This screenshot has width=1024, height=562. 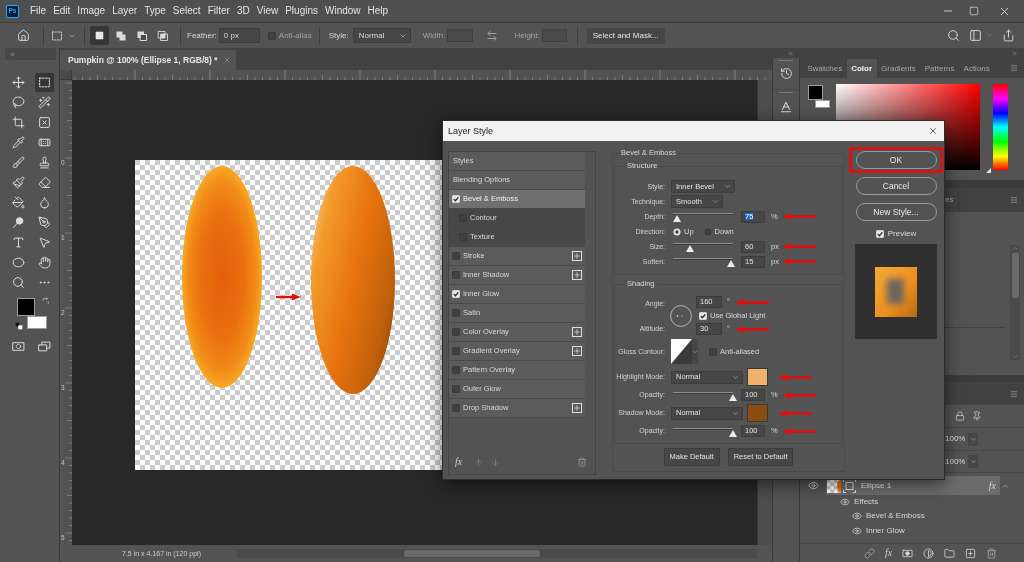 What do you see at coordinates (18, 242) in the screenshot?
I see `type-icon` at bounding box center [18, 242].